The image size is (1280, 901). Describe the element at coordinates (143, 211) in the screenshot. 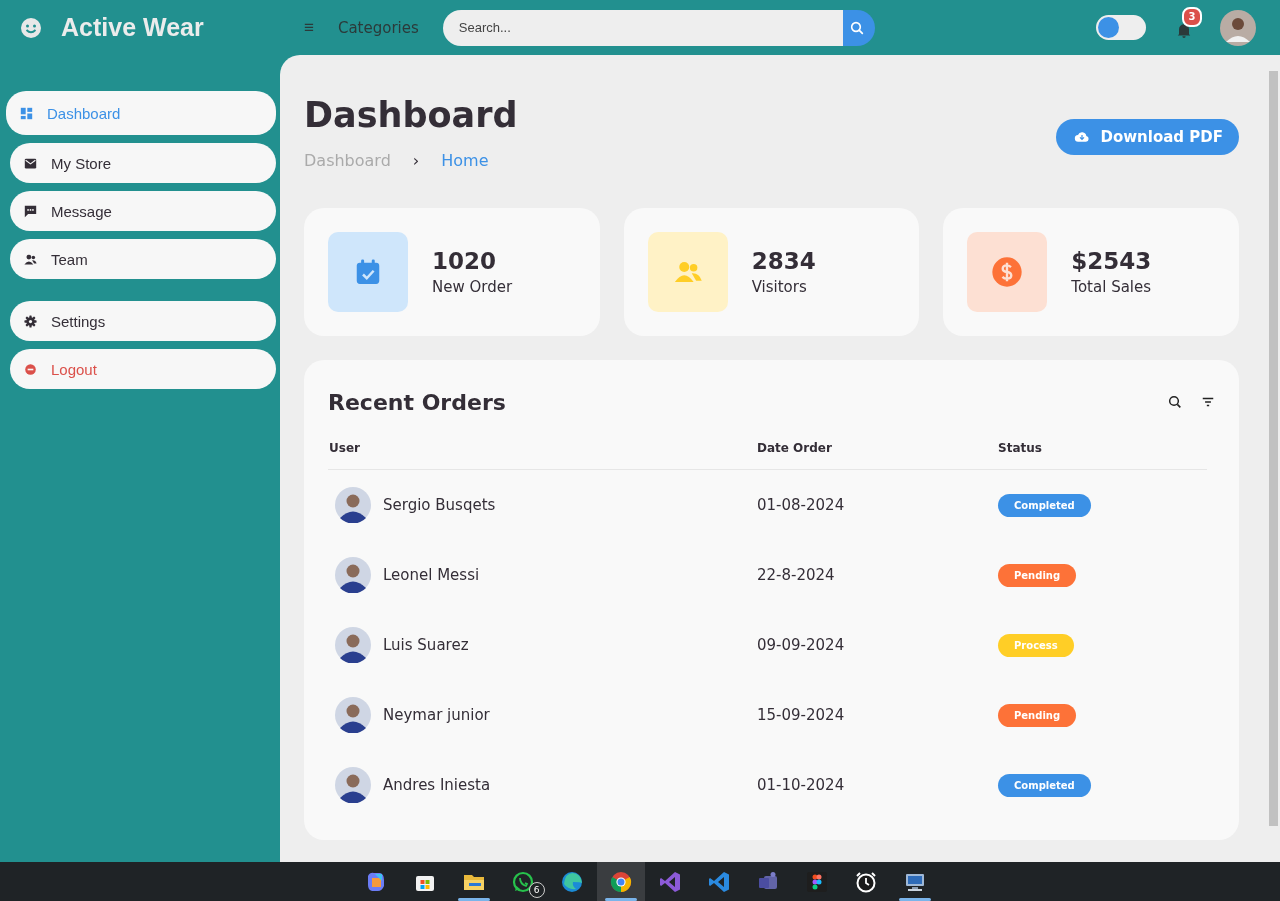

I see `sidebar-item: Message` at that location.